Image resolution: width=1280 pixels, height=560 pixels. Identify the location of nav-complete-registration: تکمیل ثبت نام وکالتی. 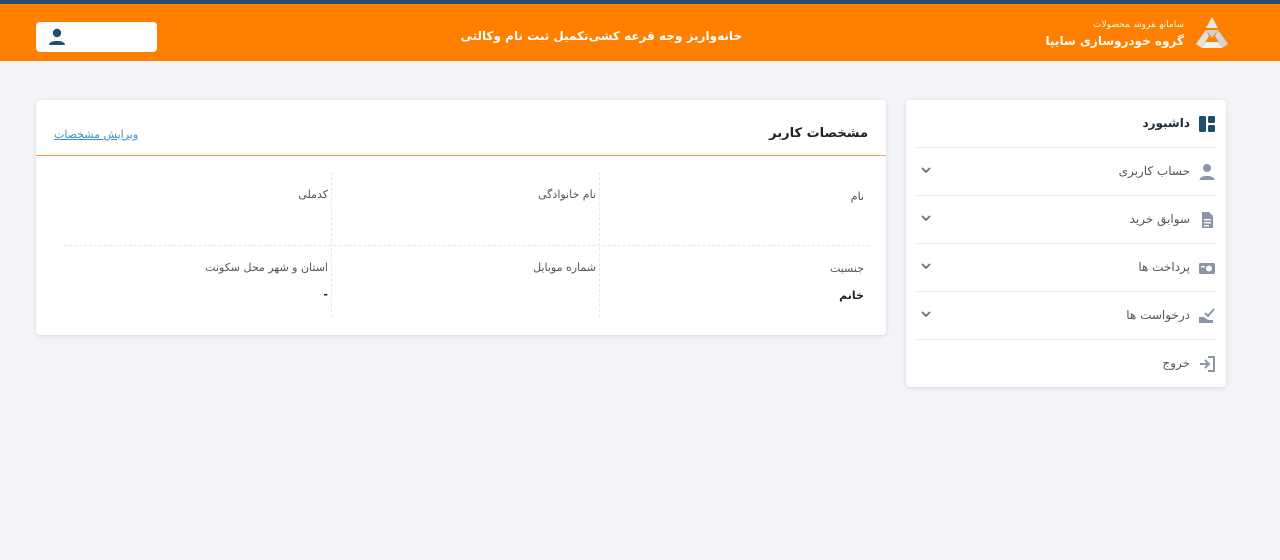
(524, 36).